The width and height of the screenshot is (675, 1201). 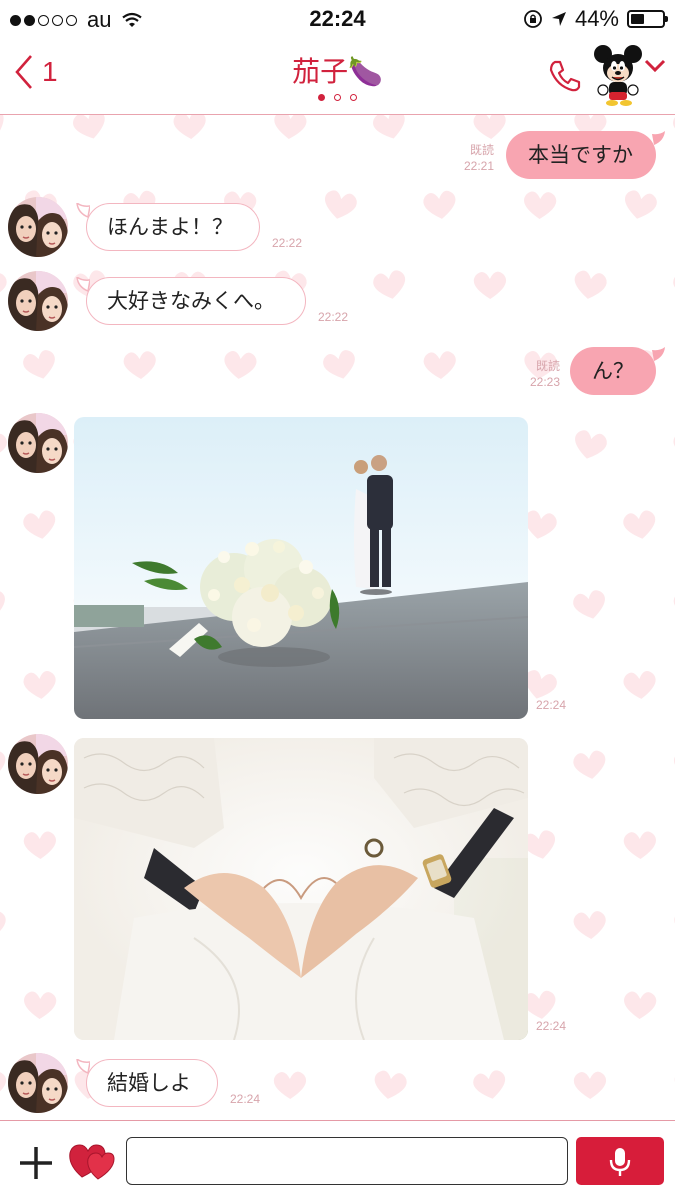 What do you see at coordinates (173, 227) in the screenshot?
I see `incoming-message: ほんまよ！？` at bounding box center [173, 227].